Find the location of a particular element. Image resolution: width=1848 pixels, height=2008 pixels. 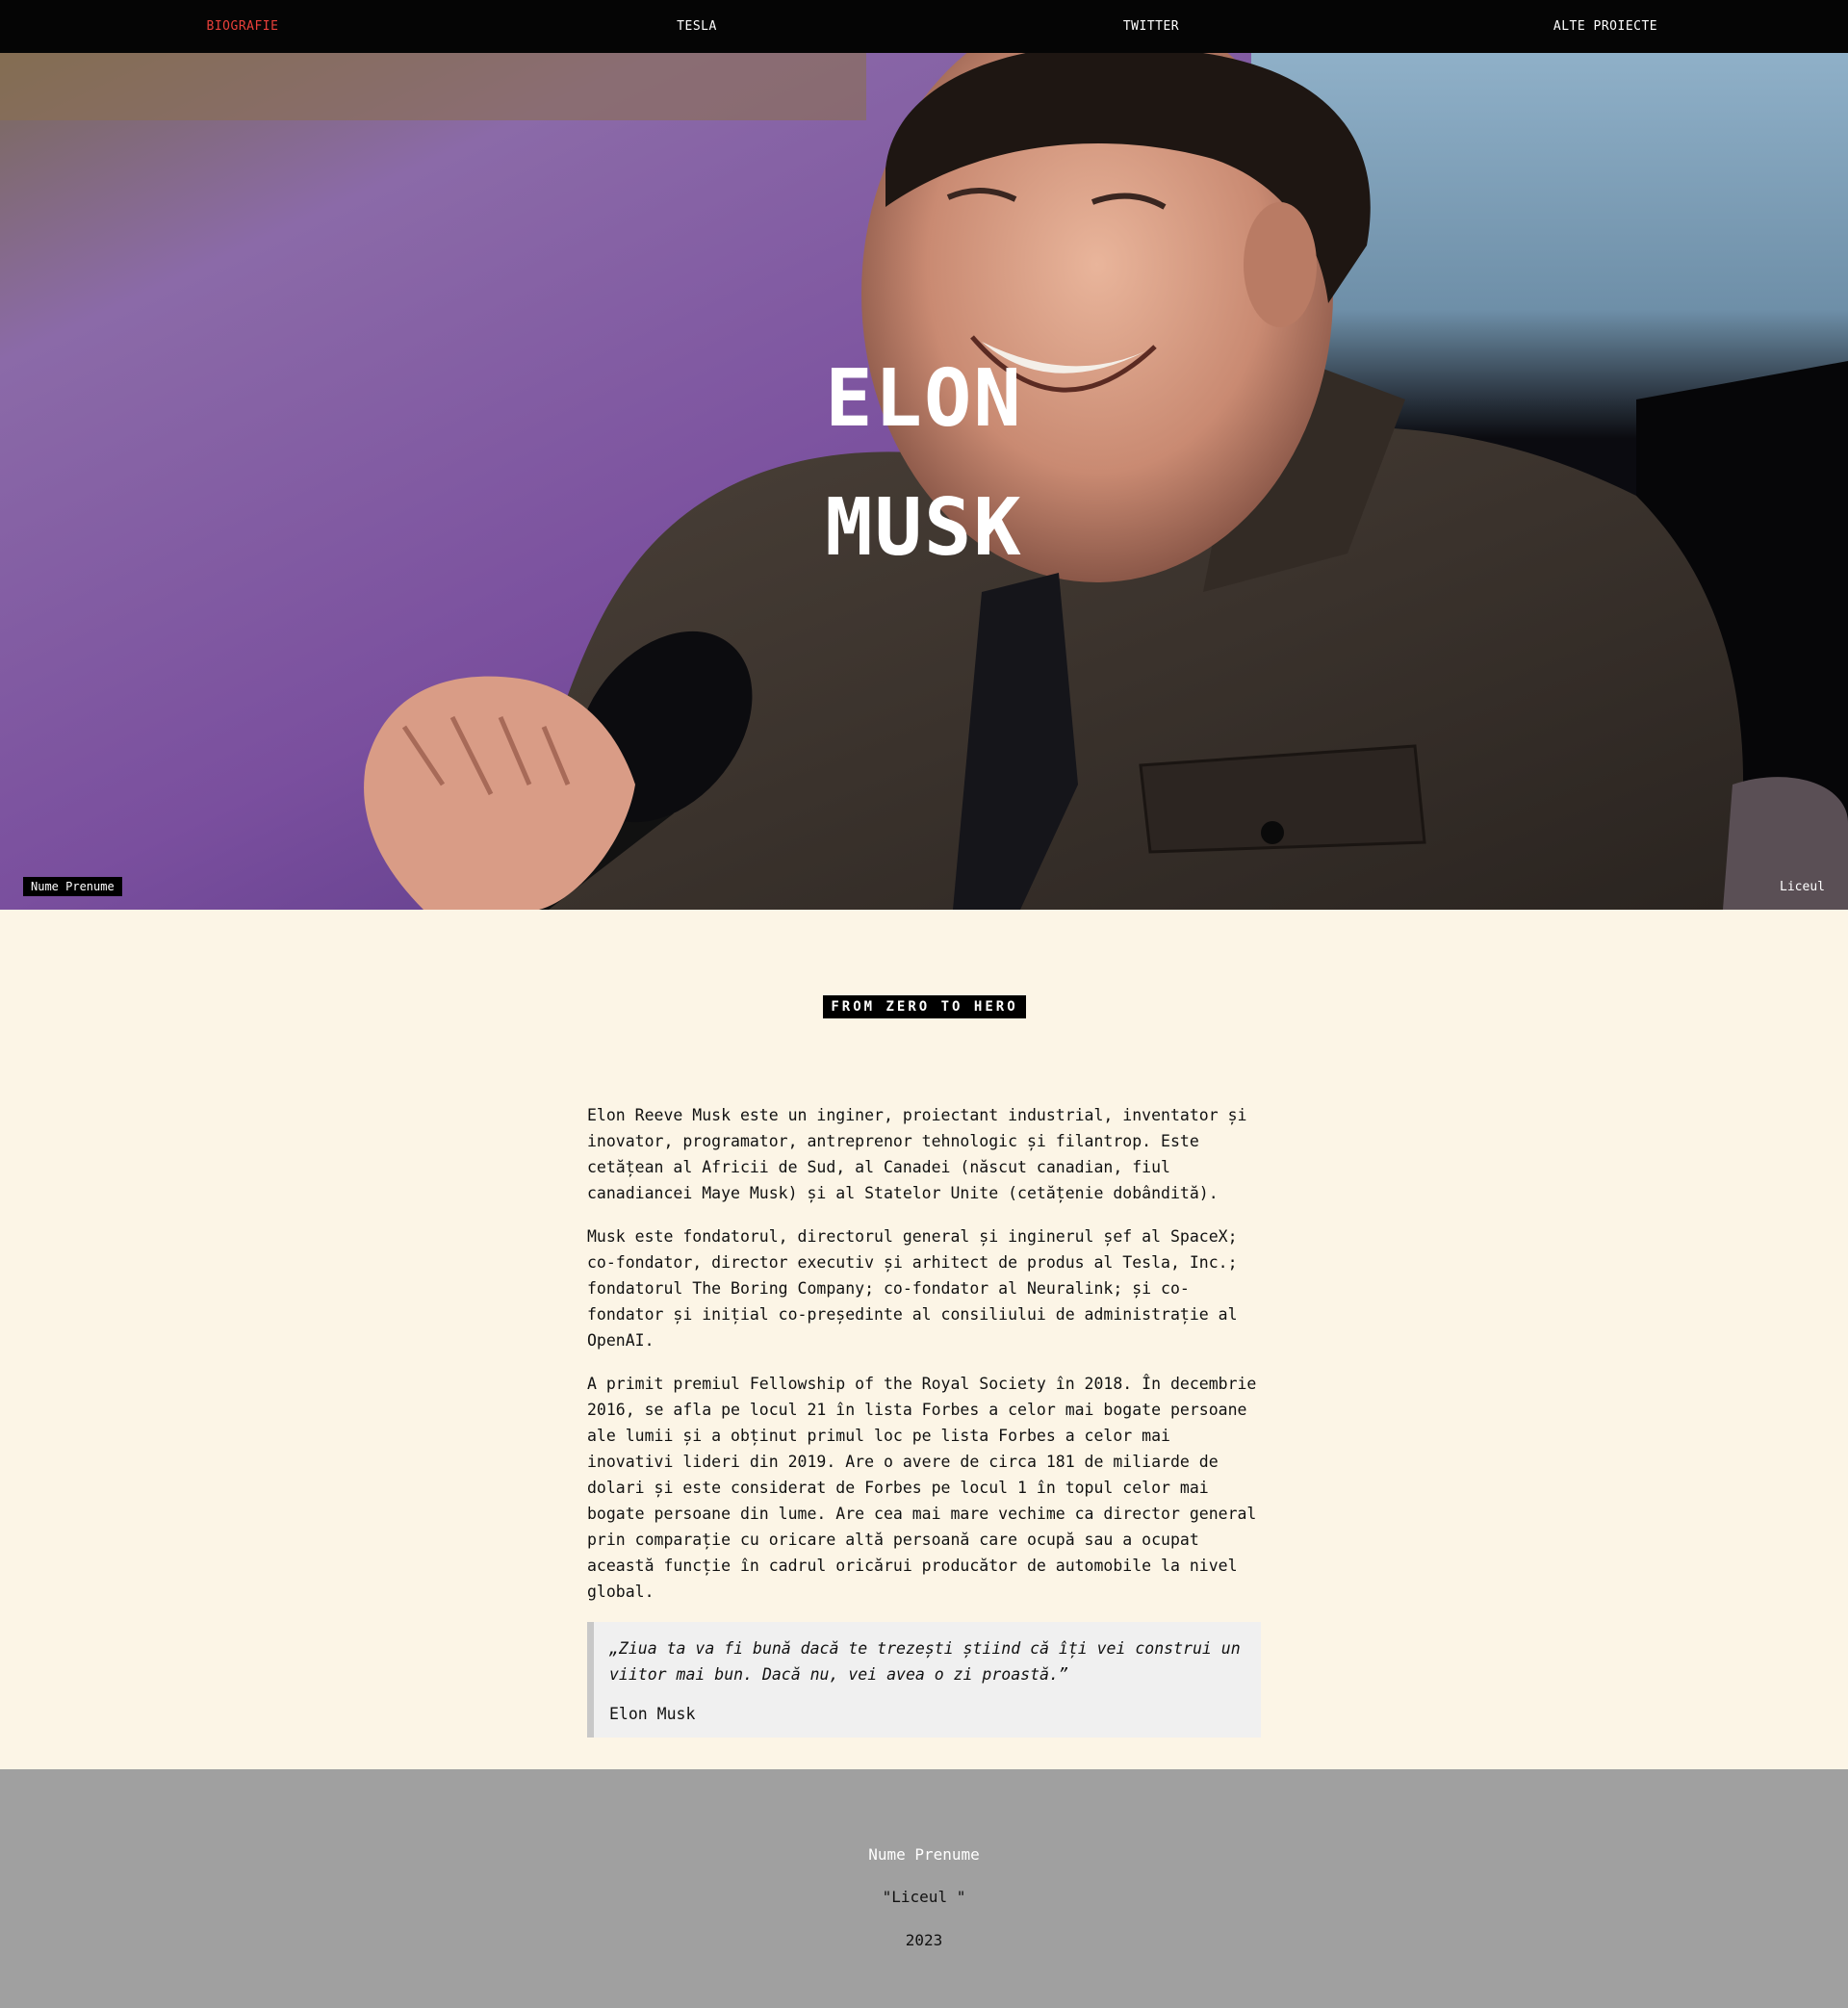

page-footer: Nume Prenume "Liceul " 2023 is located at coordinates (924, 1888).